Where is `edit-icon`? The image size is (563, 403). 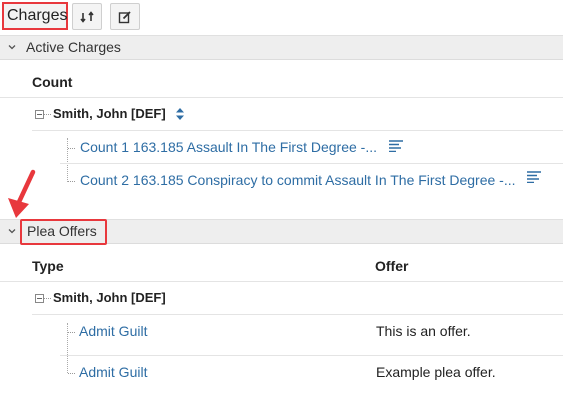 edit-icon is located at coordinates (124, 16).